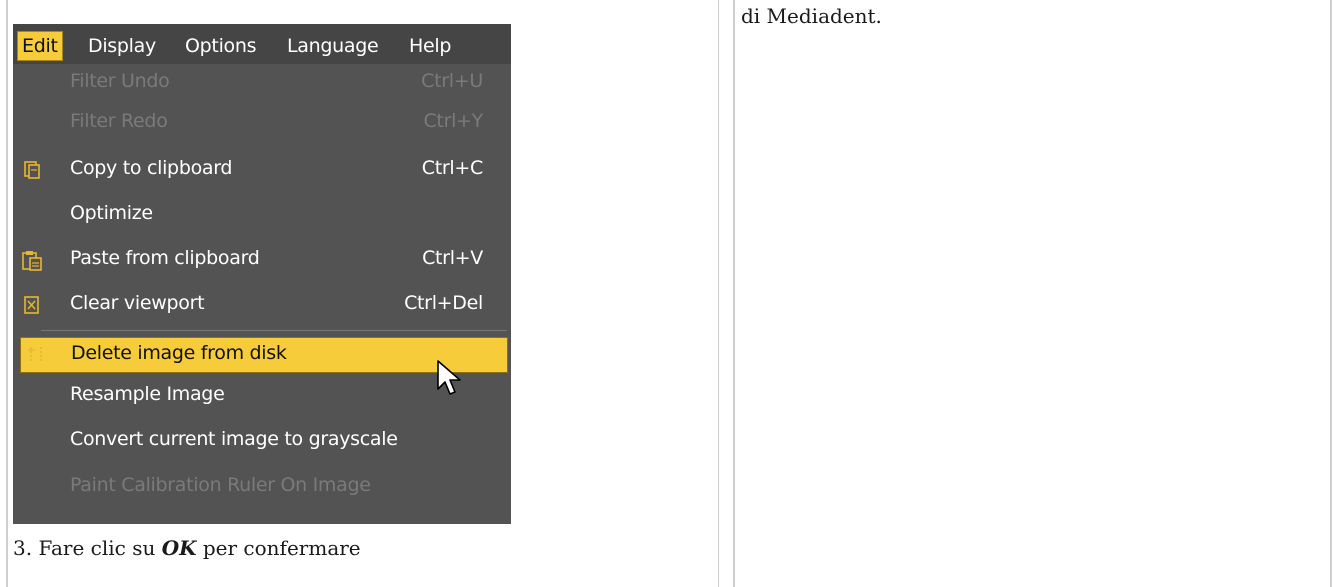  What do you see at coordinates (179, 353) in the screenshot?
I see `menu-item-label: Delete image from disk` at bounding box center [179, 353].